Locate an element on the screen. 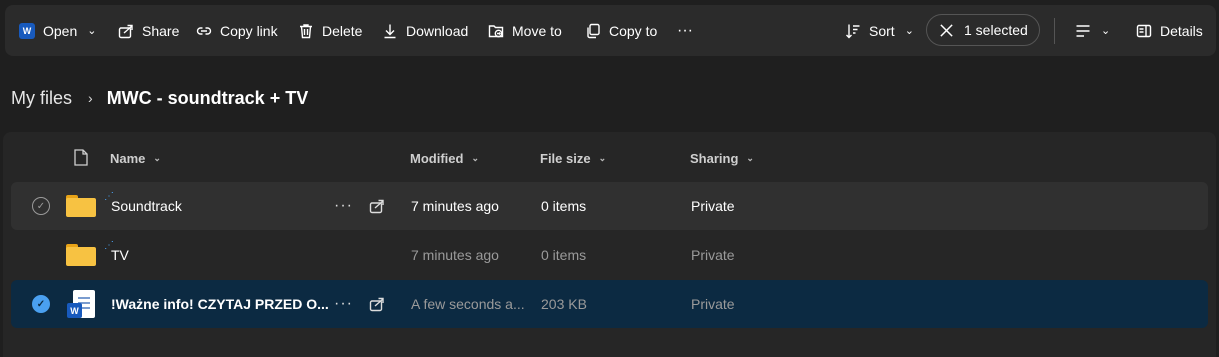 This screenshot has height=357, width=1219. delete-button: Delete is located at coordinates (330, 30).